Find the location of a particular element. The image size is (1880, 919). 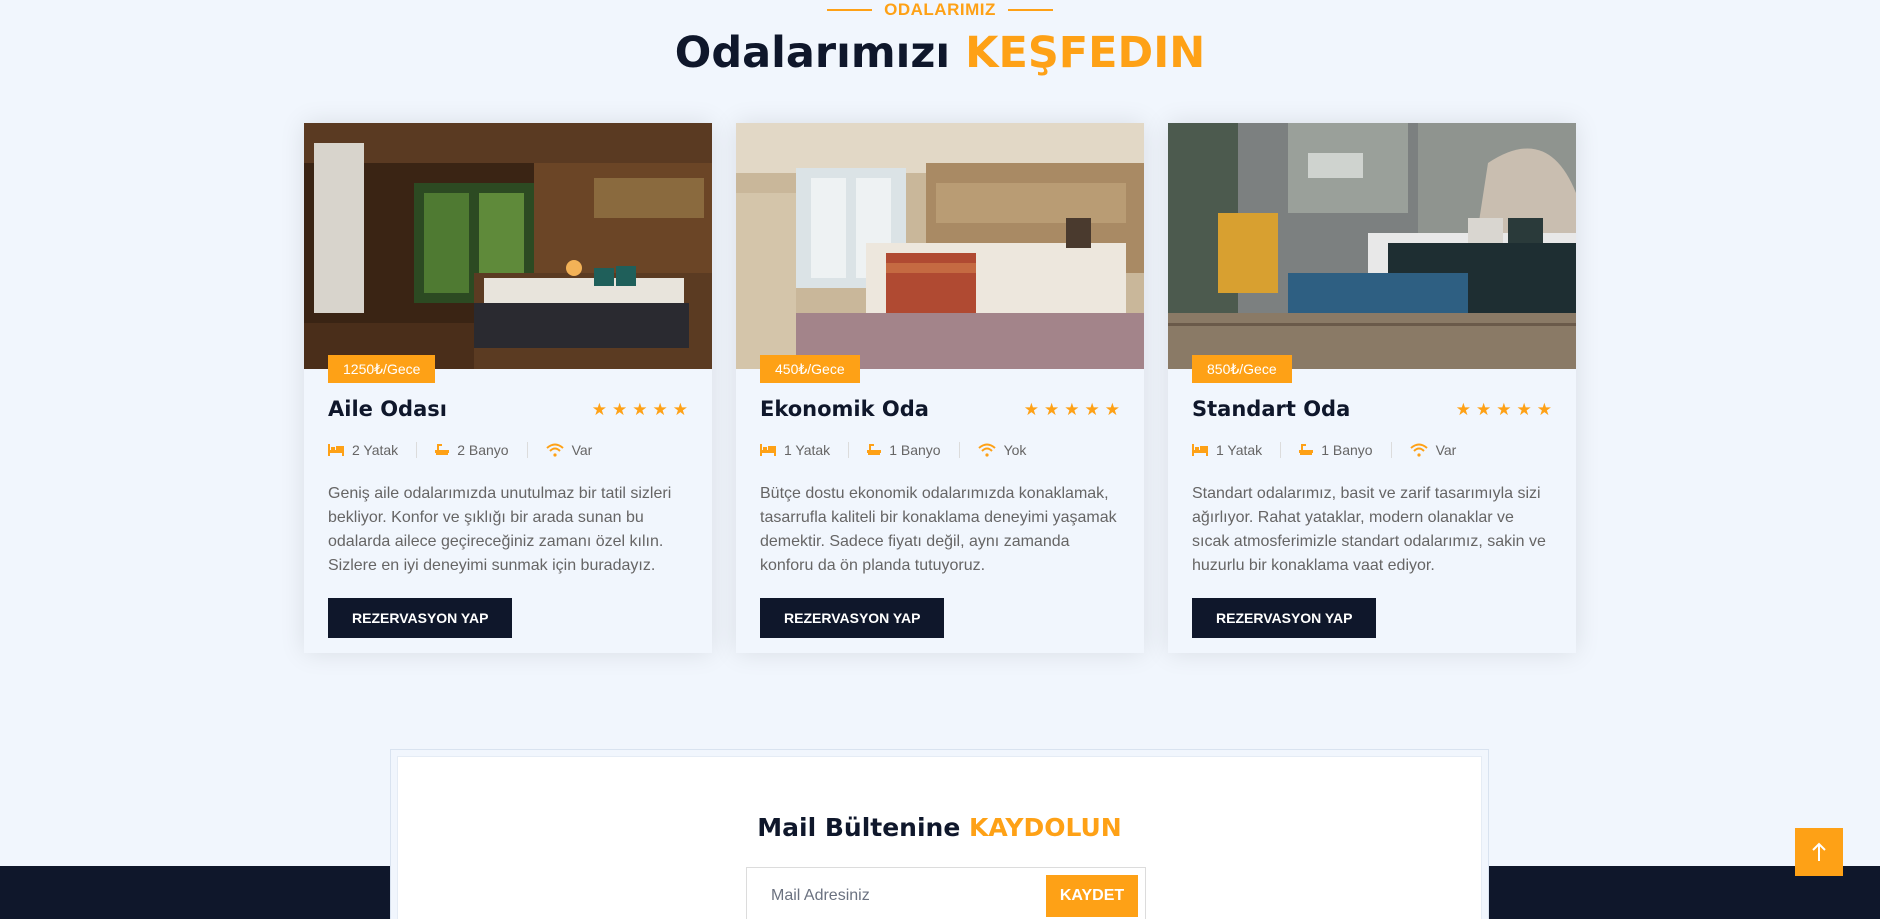

room-card: 450₺/Gece Ekonomik Oda ★ ★ ★ ★ ★ 1 Yatak is located at coordinates (940, 388).